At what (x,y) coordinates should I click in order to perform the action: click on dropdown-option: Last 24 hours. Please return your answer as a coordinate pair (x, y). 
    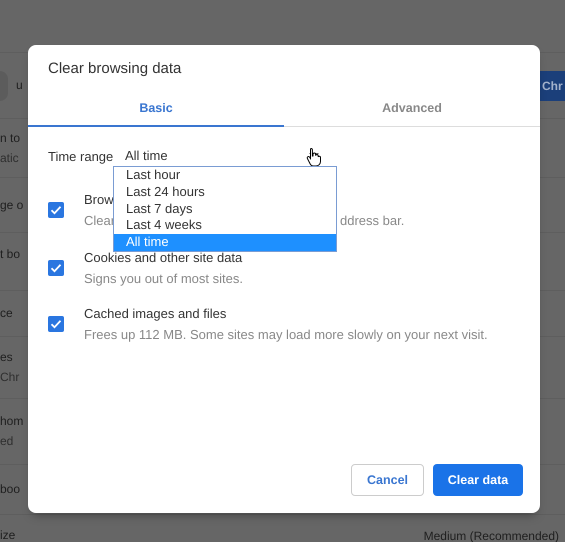
    Looking at the image, I should click on (225, 192).